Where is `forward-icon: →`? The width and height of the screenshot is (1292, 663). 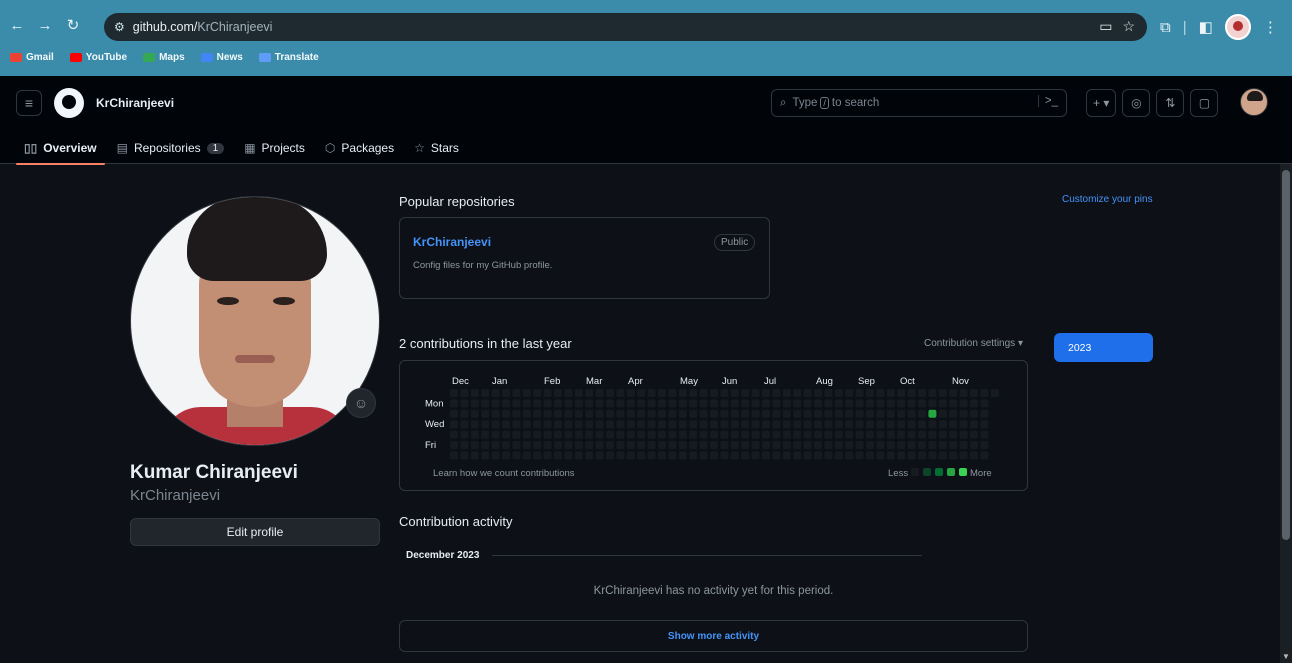
forward-icon: → is located at coordinates (45, 25).